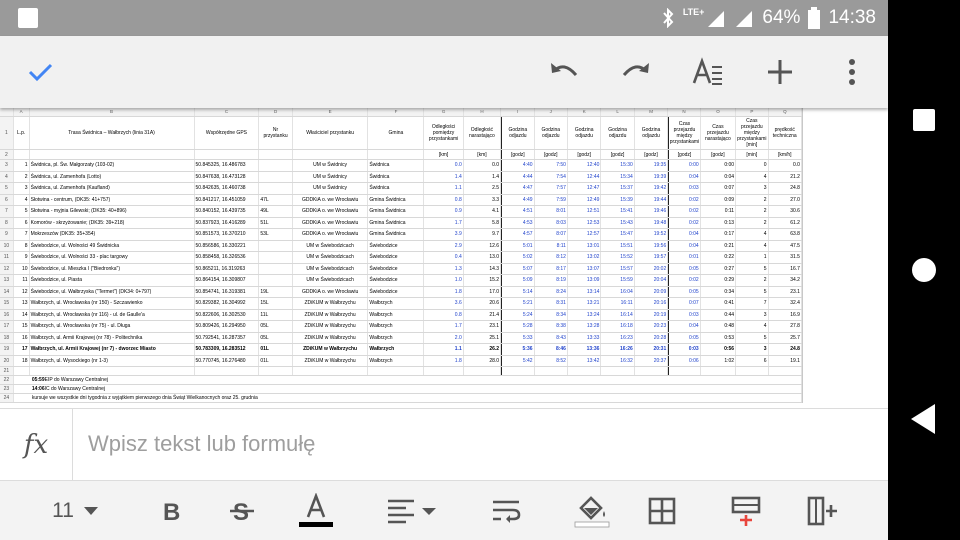  I want to click on data-cell: 50.847638, 16.473128, so click(227, 176).